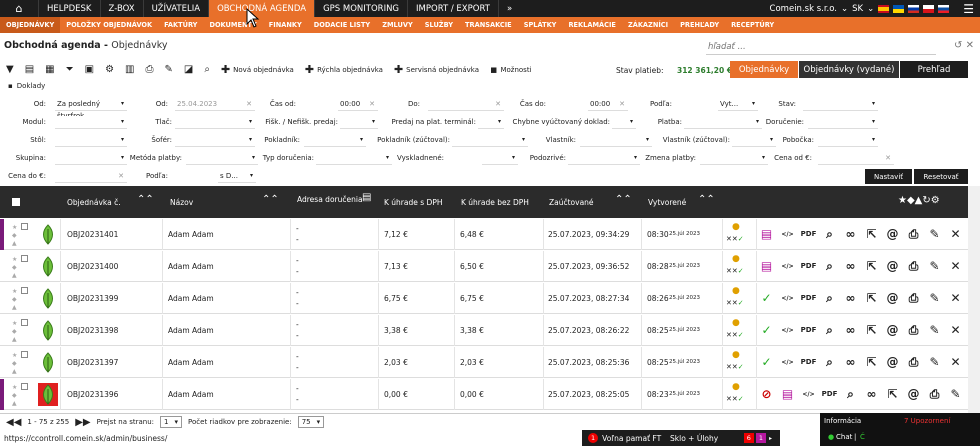 The width and height of the screenshot is (980, 446). Describe the element at coordinates (511, 69) in the screenshot. I see `options-button: ▪ Možnosti` at that location.